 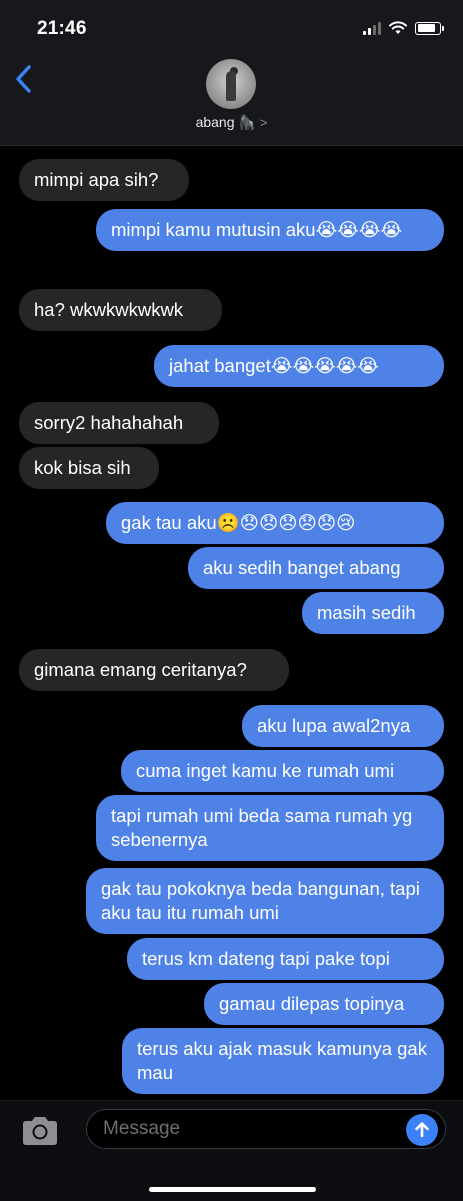 What do you see at coordinates (104, 180) in the screenshot?
I see `message-bubble-incoming: mimpi apa sih?` at bounding box center [104, 180].